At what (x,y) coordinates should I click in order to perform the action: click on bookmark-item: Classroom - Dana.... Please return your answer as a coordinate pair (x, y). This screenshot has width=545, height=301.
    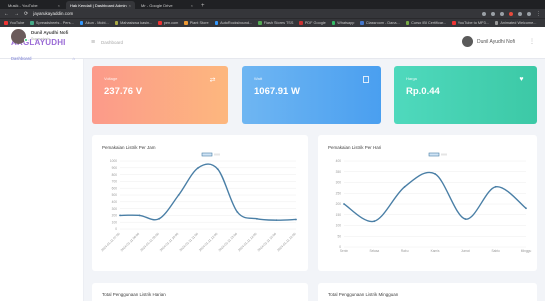
    Looking at the image, I should click on (380, 23).